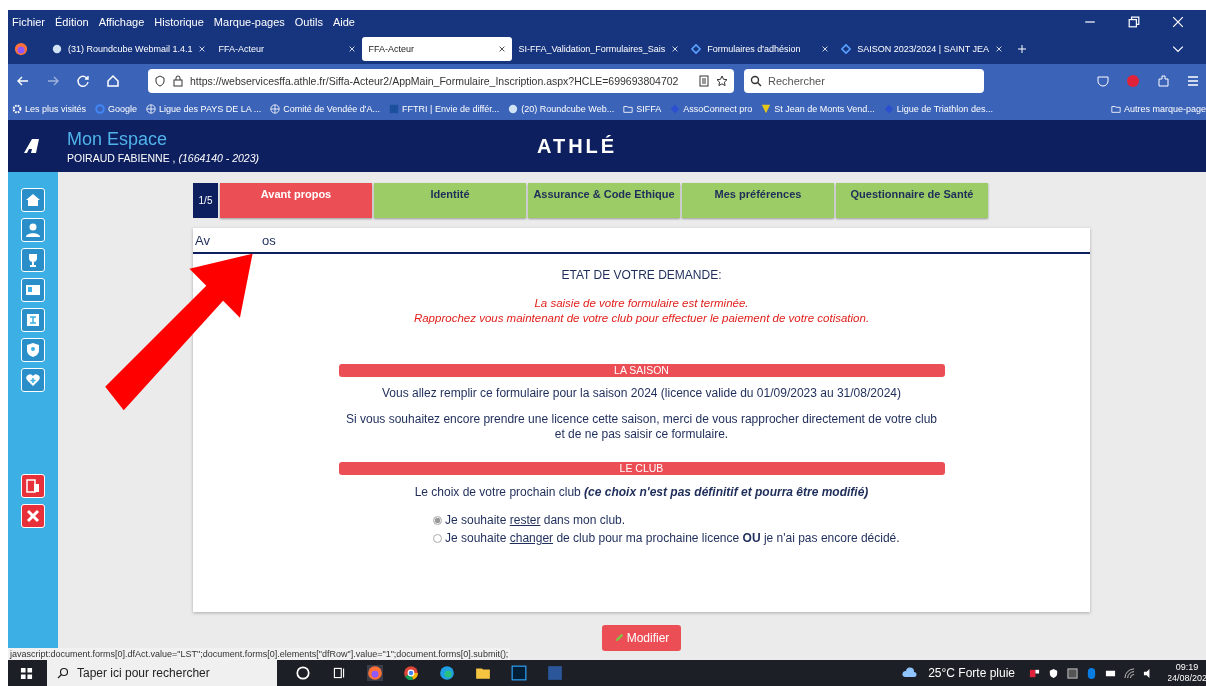 The image size is (1206, 686). I want to click on menu-item: Outils, so click(308, 22).